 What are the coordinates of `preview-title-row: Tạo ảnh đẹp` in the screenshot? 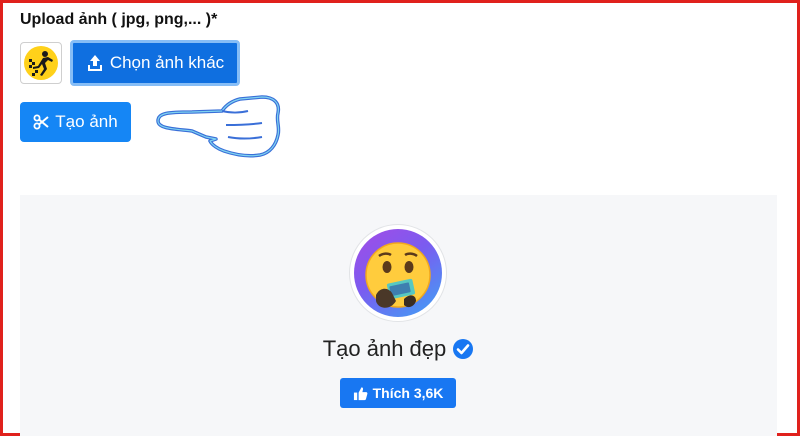 It's located at (398, 349).